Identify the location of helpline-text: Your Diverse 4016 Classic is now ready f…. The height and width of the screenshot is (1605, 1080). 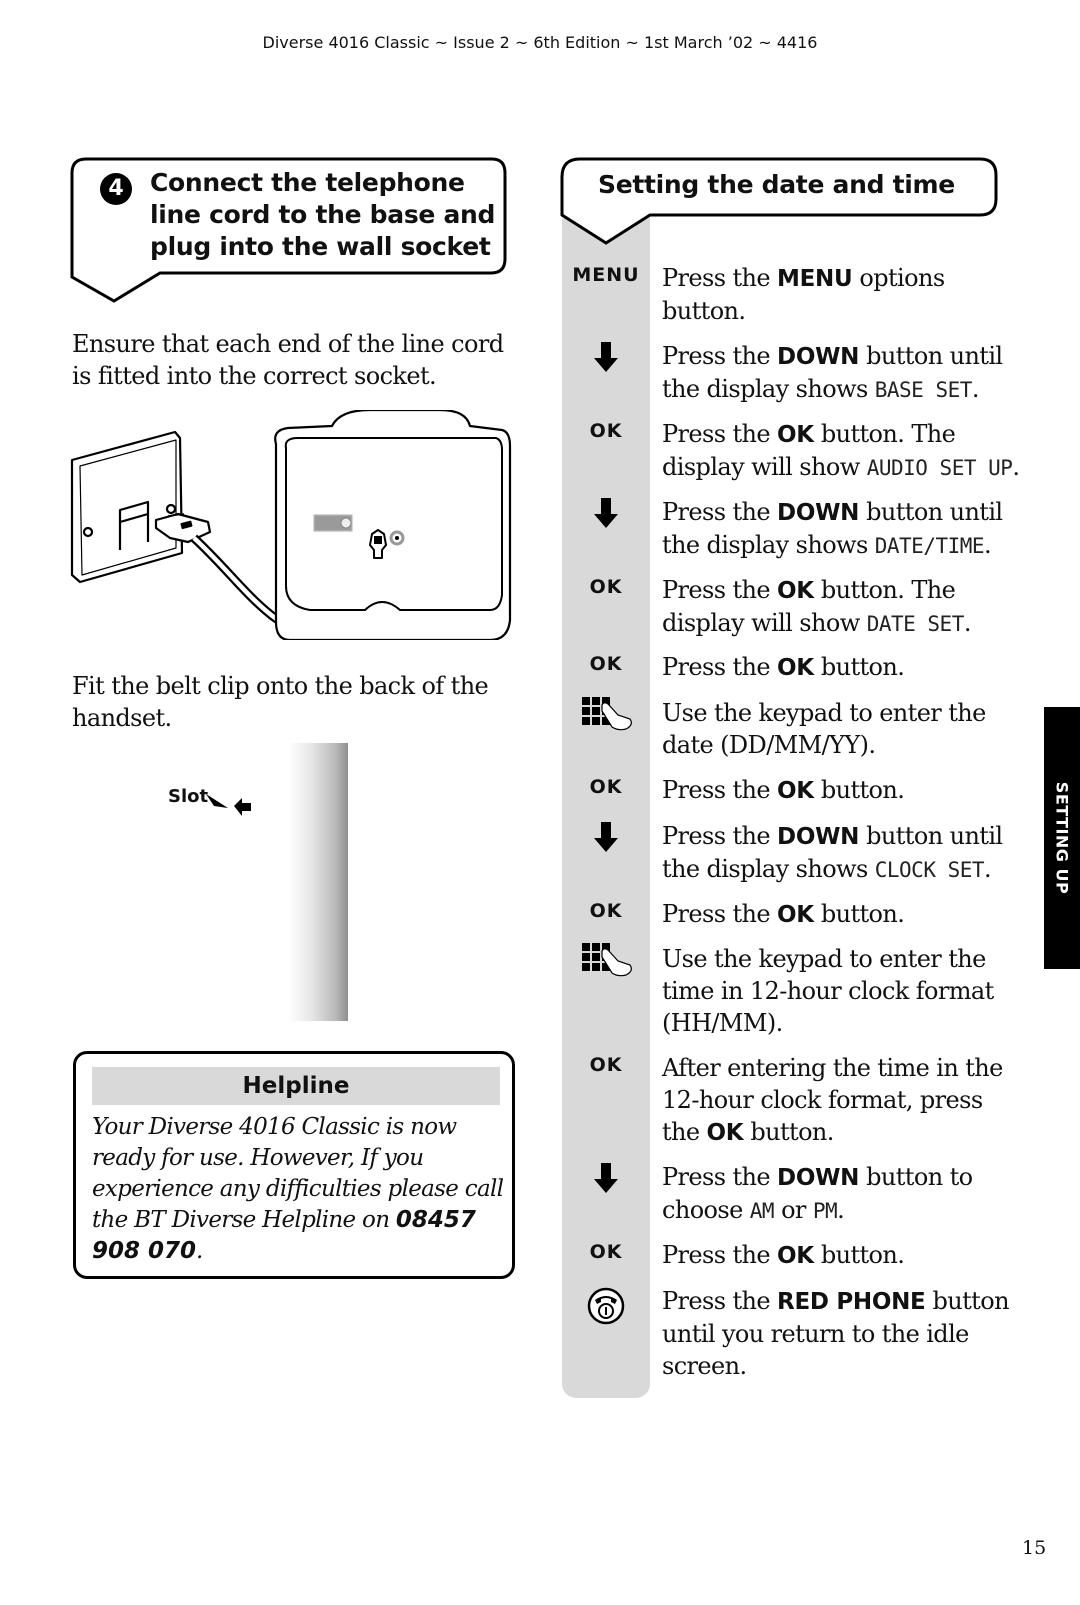
(300, 1189).